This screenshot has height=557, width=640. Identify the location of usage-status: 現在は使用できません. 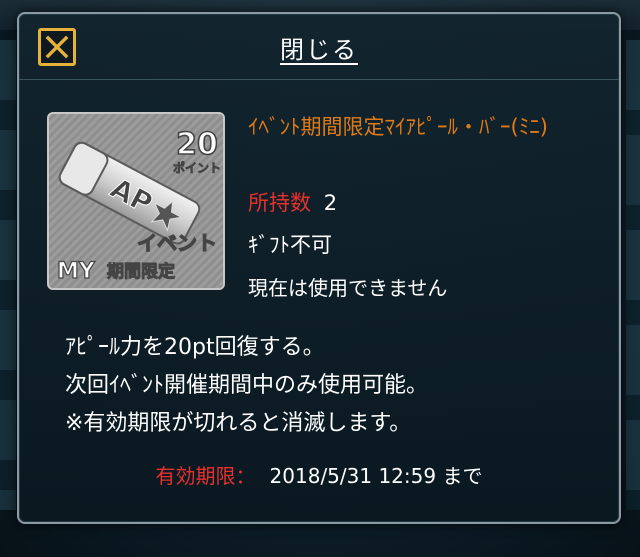
(348, 288).